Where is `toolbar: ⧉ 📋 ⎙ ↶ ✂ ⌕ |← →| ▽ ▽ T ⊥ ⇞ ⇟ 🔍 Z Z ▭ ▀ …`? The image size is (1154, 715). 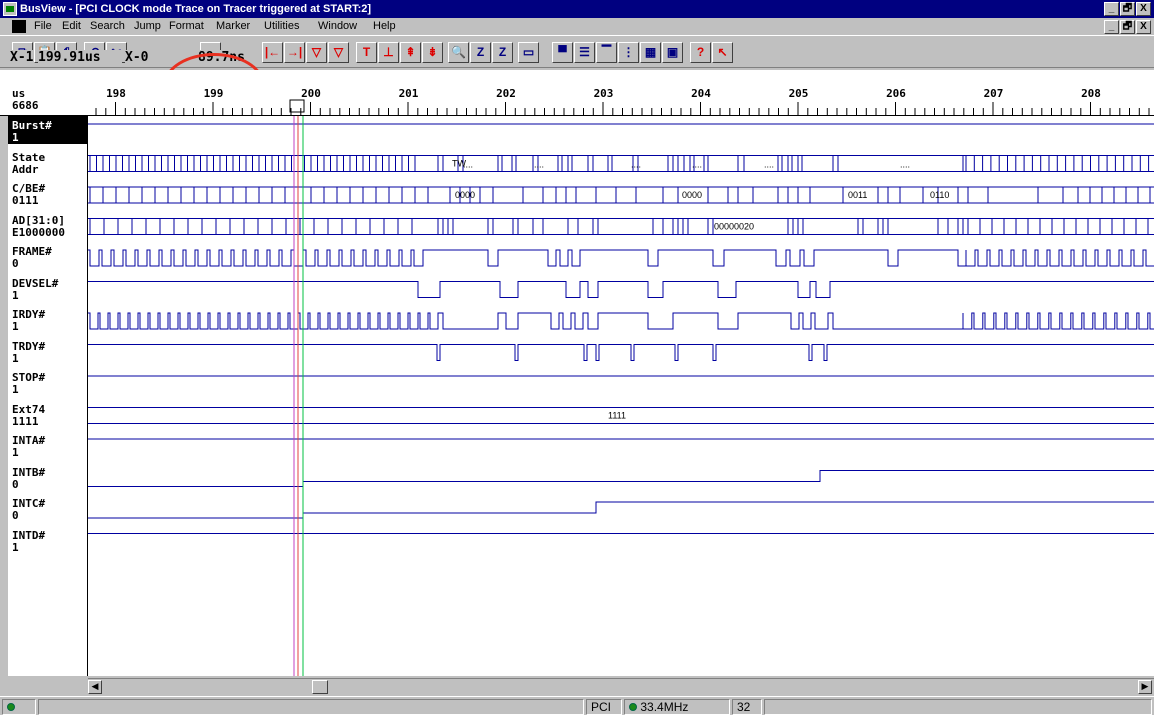 toolbar: ⧉ 📋 ⎙ ↶ ✂ ⌕ |← →| ▽ ▽ T ⊥ ⇞ ⇟ 🔍 Z Z ▭ ▀ … is located at coordinates (577, 51).